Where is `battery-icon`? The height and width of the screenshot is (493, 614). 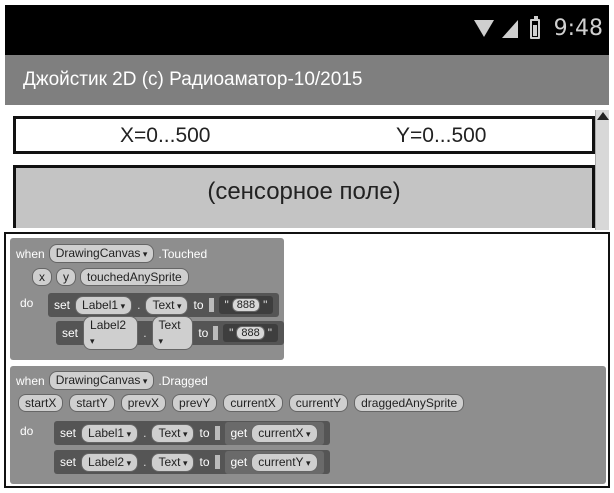
battery-icon is located at coordinates (534, 27).